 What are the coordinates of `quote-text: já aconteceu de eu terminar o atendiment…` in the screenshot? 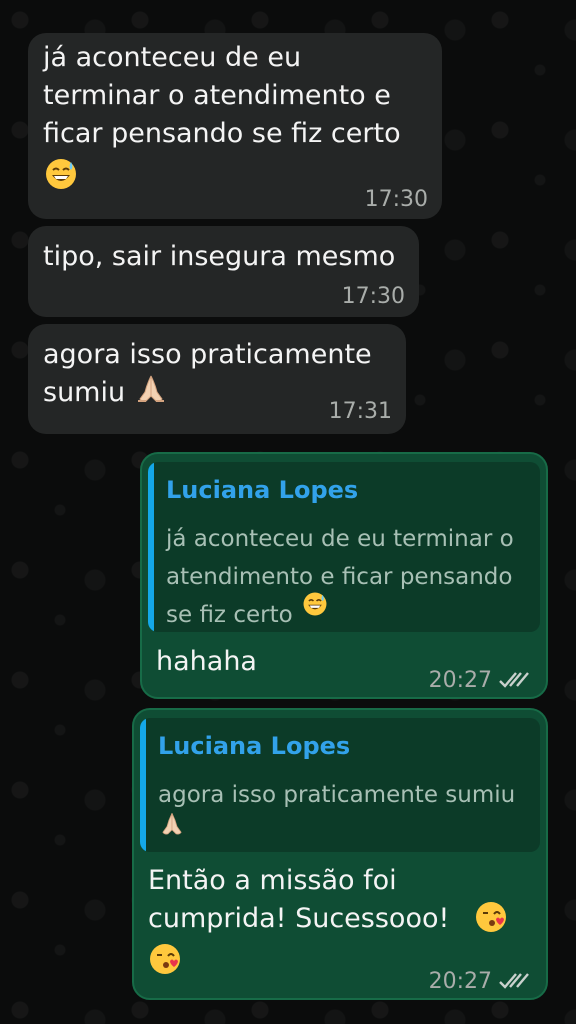 It's located at (340, 577).